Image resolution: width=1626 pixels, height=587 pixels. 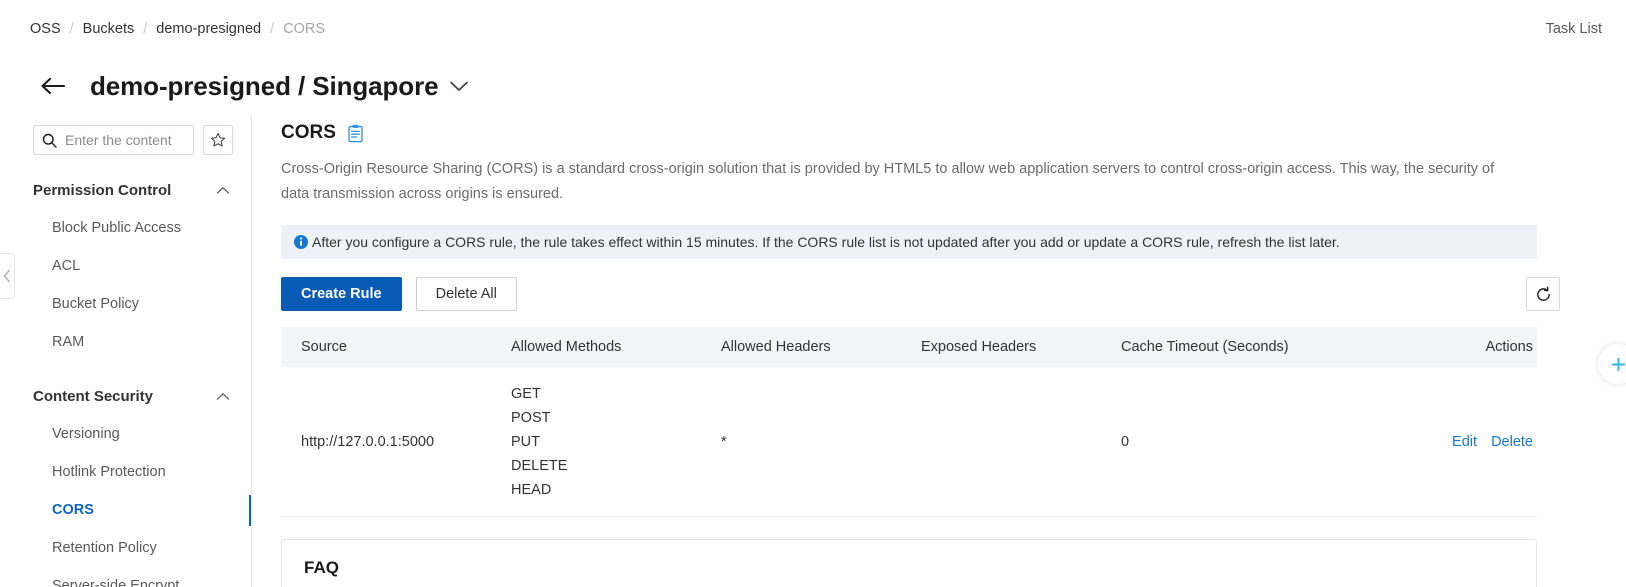 I want to click on sidebar-item-label: Versioning, so click(x=86, y=434).